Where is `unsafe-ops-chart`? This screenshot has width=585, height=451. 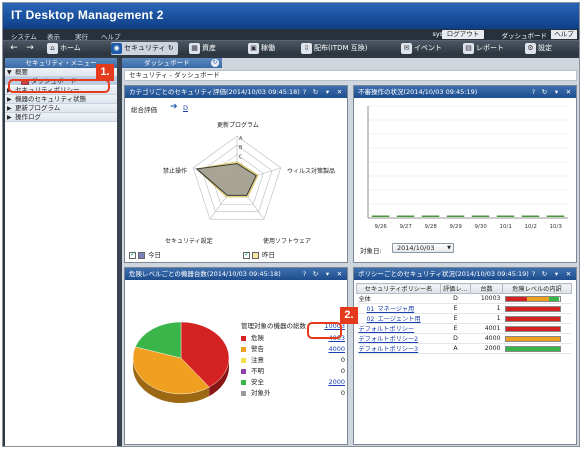 unsafe-ops-chart is located at coordinates (467, 162).